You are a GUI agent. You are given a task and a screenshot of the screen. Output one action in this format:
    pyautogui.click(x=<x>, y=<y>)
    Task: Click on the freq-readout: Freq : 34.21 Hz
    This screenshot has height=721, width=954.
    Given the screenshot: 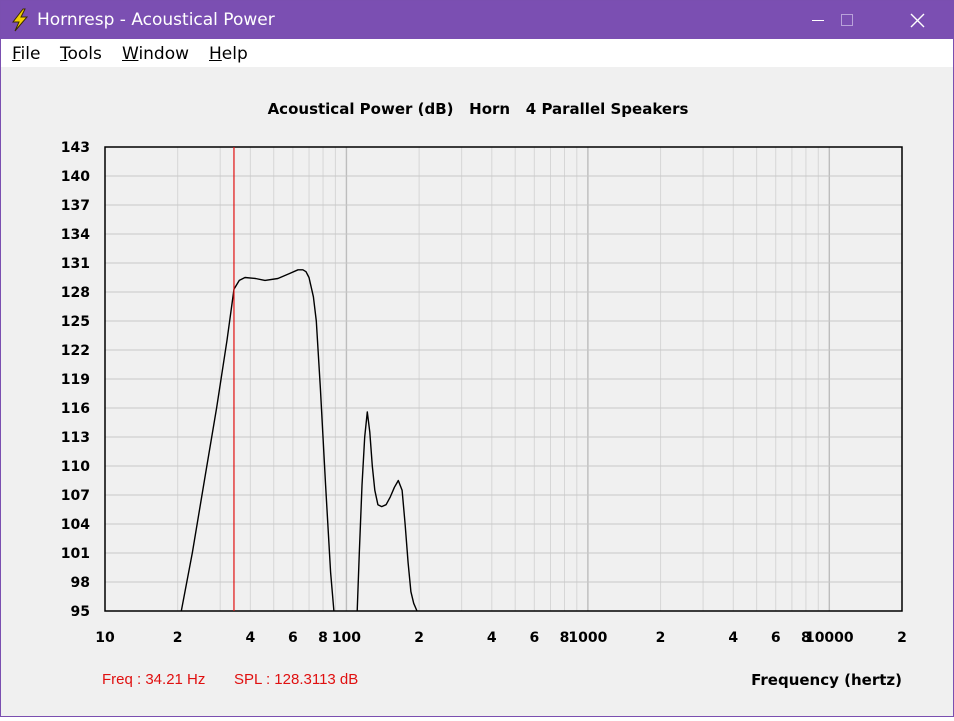 What is the action you would take?
    pyautogui.click(x=153, y=679)
    